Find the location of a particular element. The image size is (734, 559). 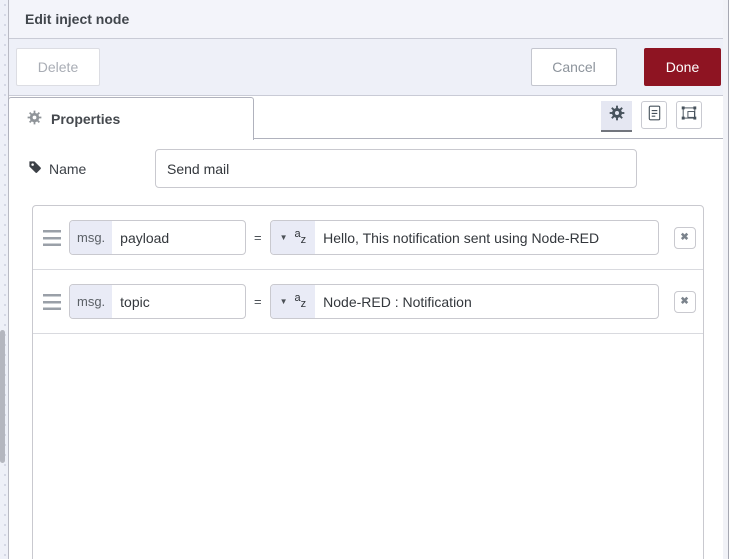

document-icon is located at coordinates (654, 115).